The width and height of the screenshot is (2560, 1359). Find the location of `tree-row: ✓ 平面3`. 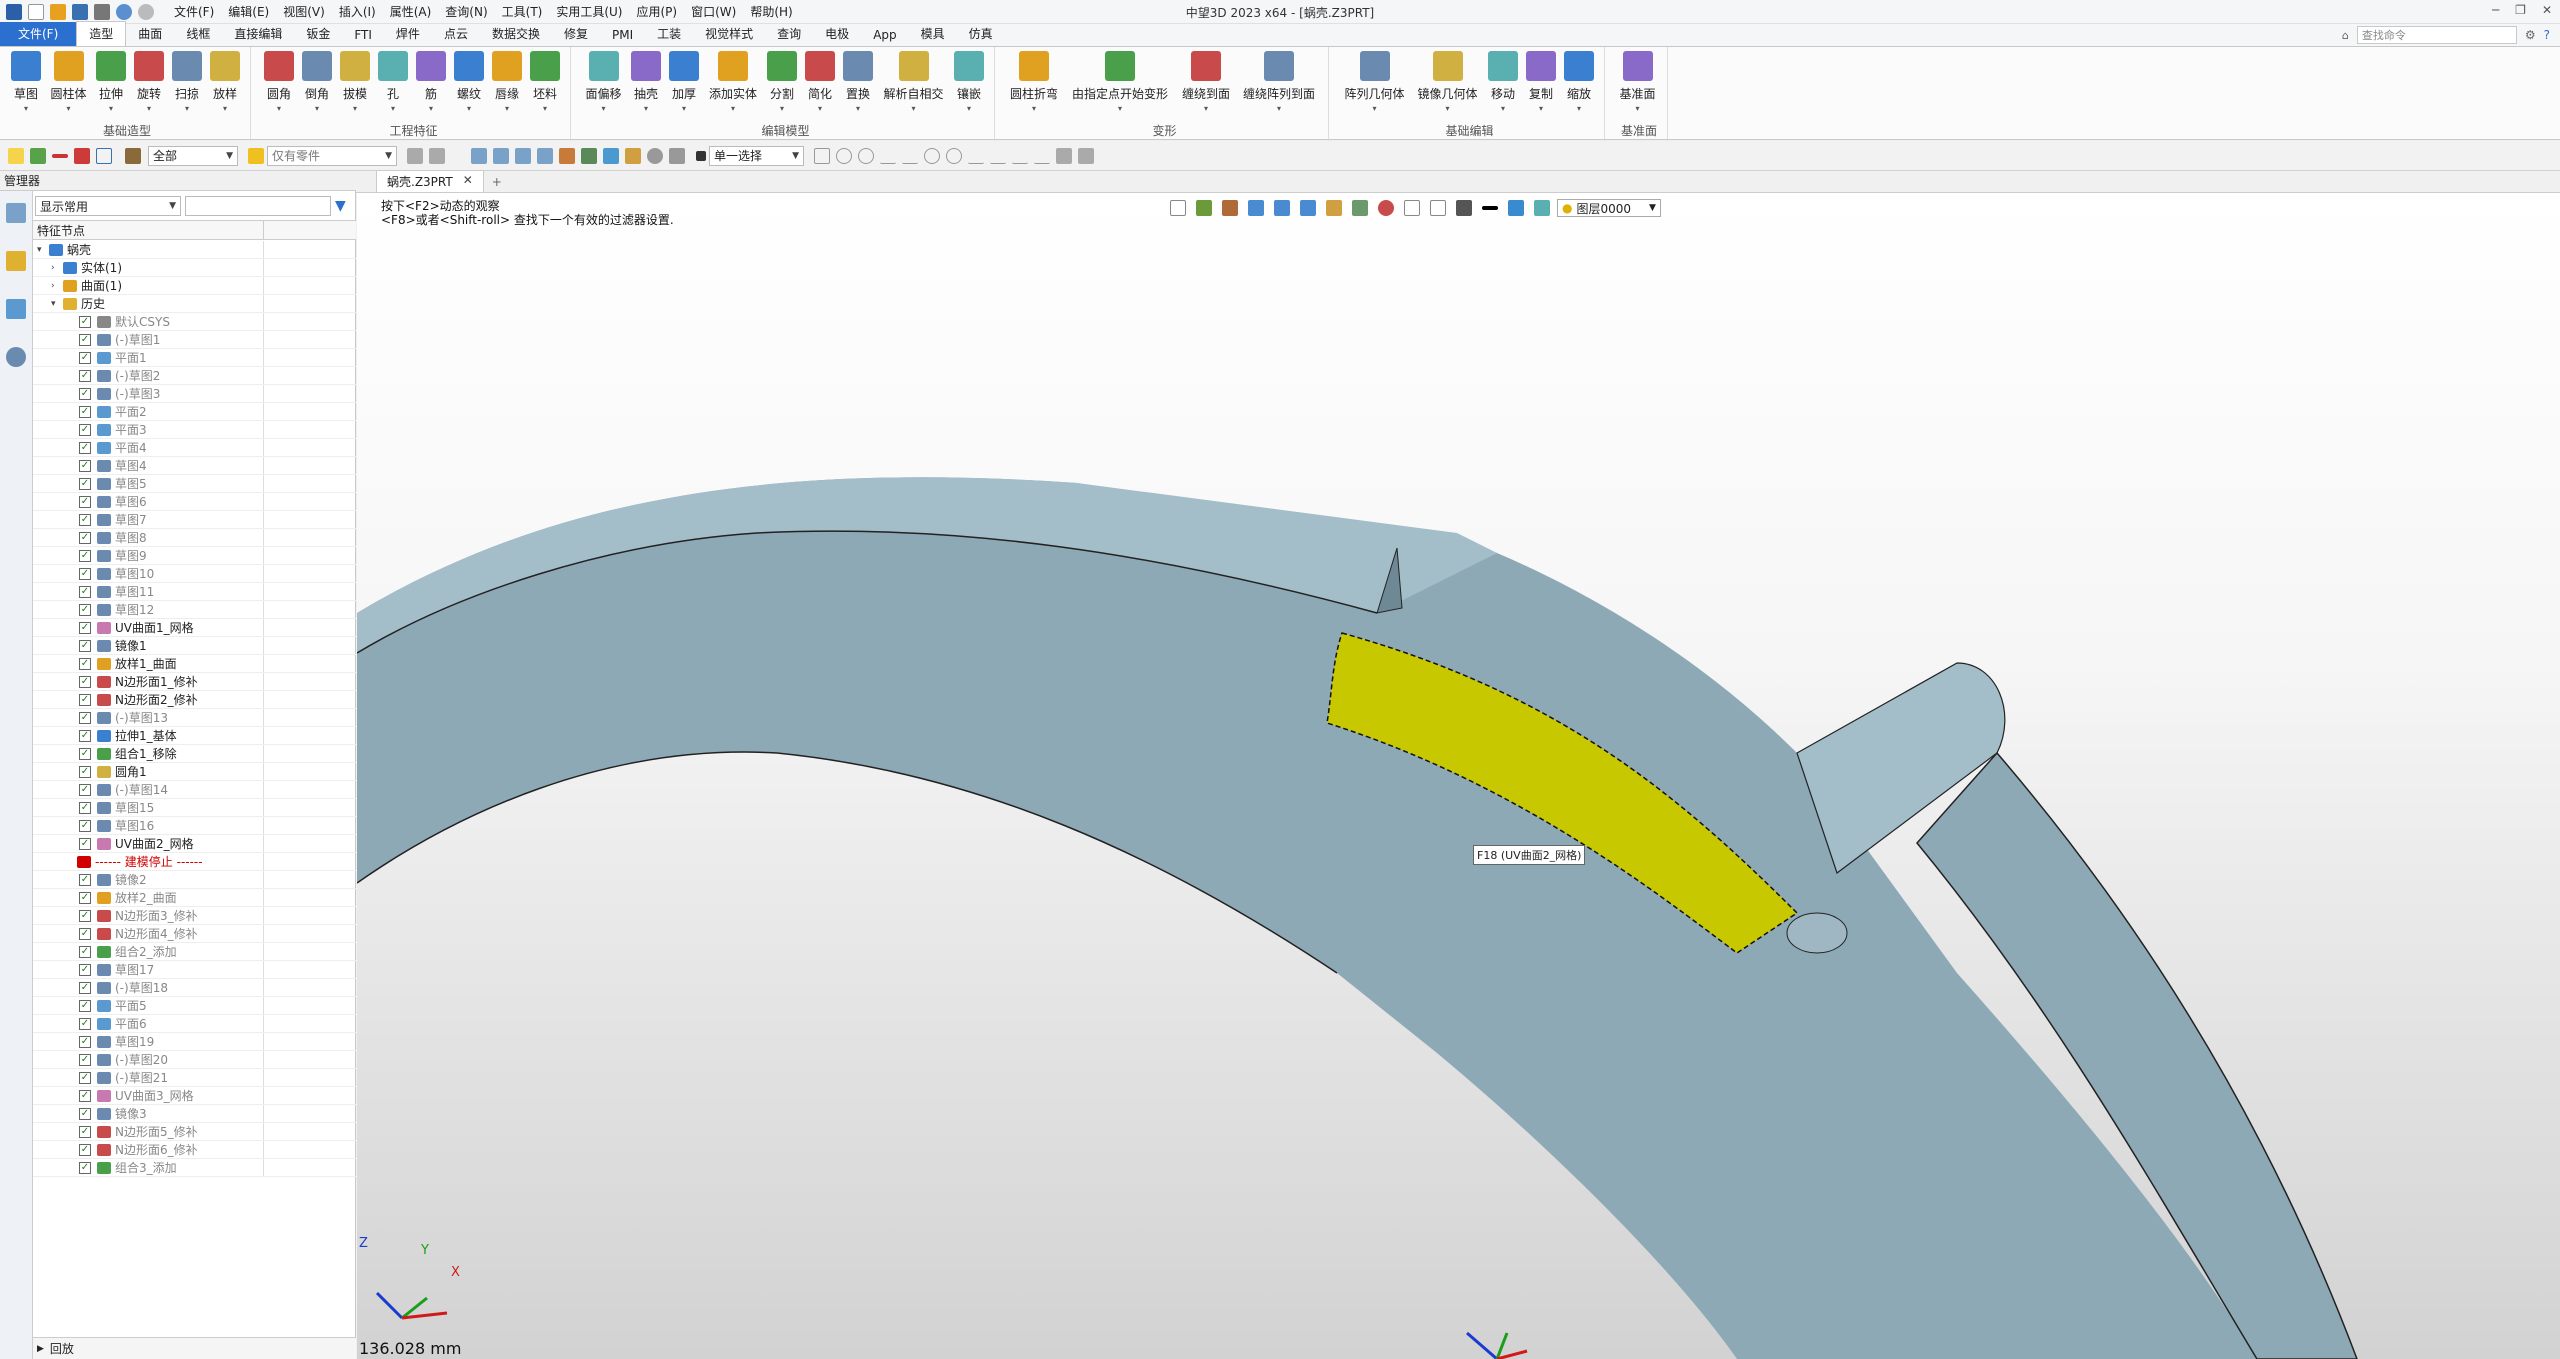

tree-row: ✓ 平面3 is located at coordinates (194, 430).